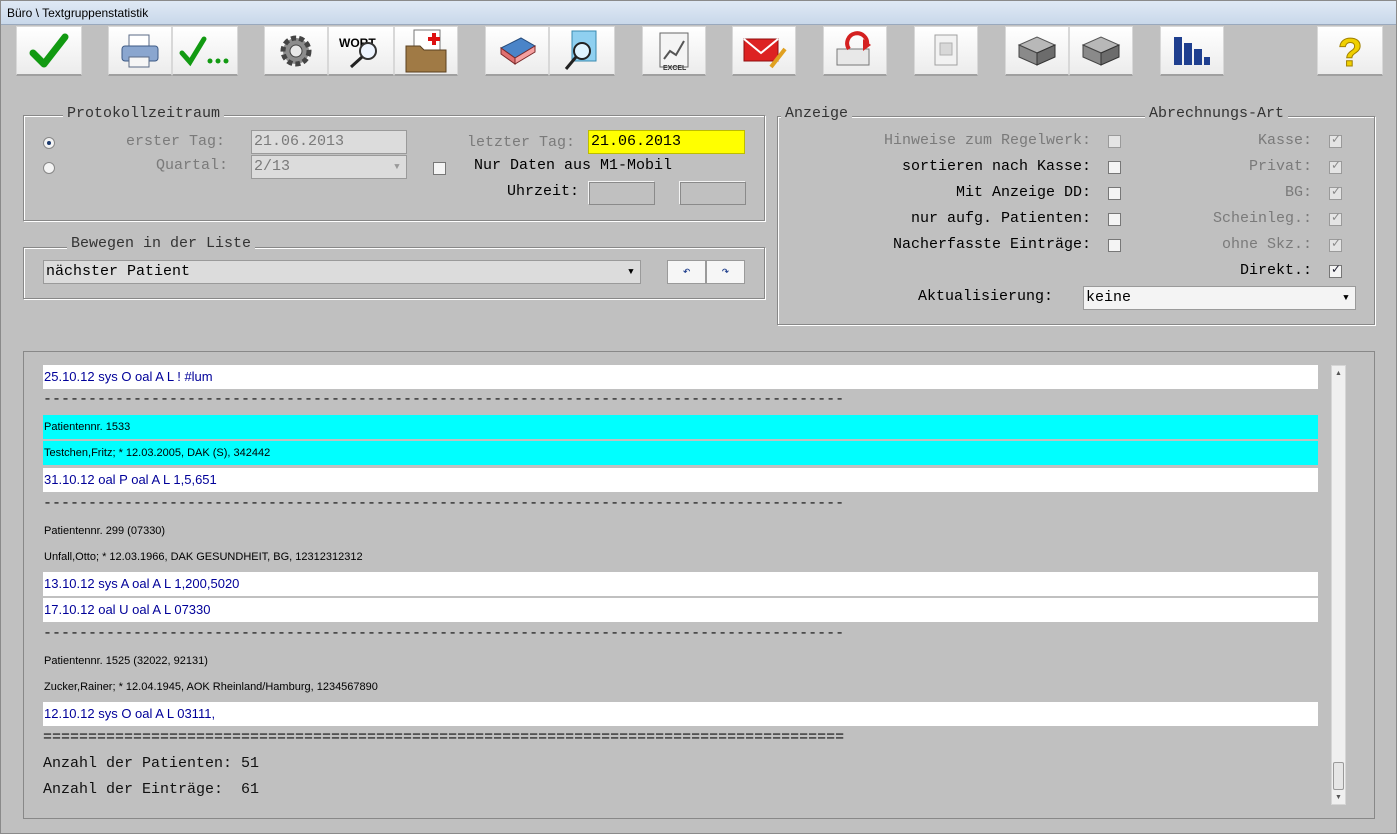  What do you see at coordinates (680, 480) in the screenshot?
I see `list-item: 31.10.12 oal P oal A L 1,5,651` at bounding box center [680, 480].